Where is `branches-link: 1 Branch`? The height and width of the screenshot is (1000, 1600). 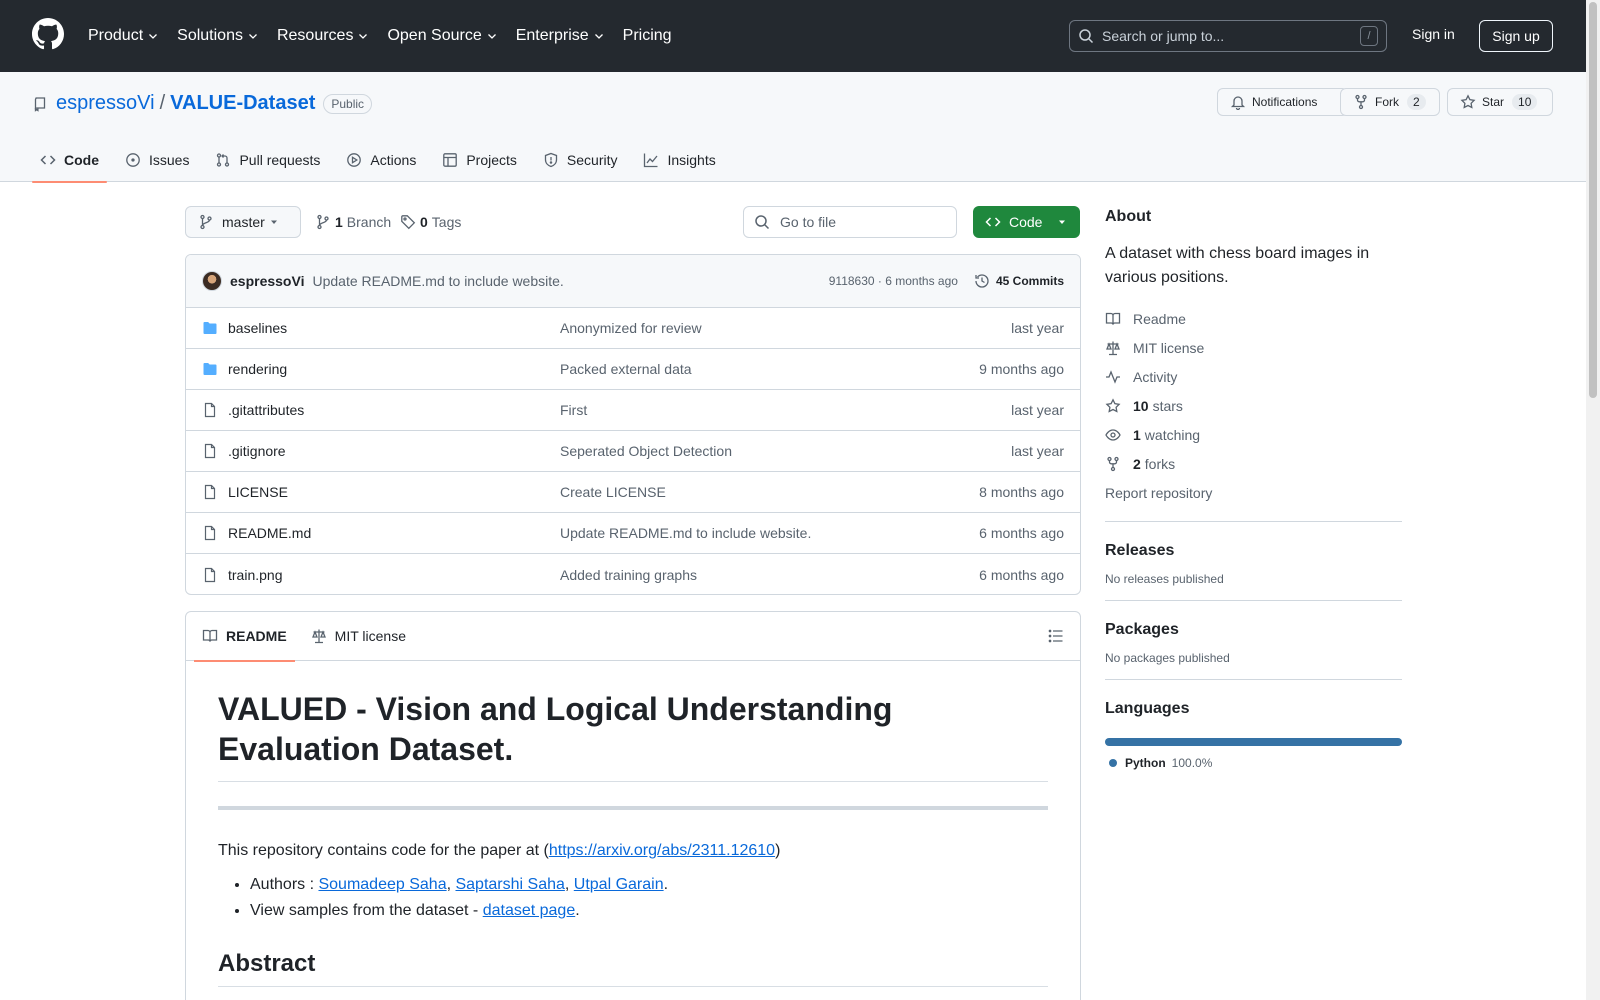 branches-link: 1 Branch is located at coordinates (353, 222).